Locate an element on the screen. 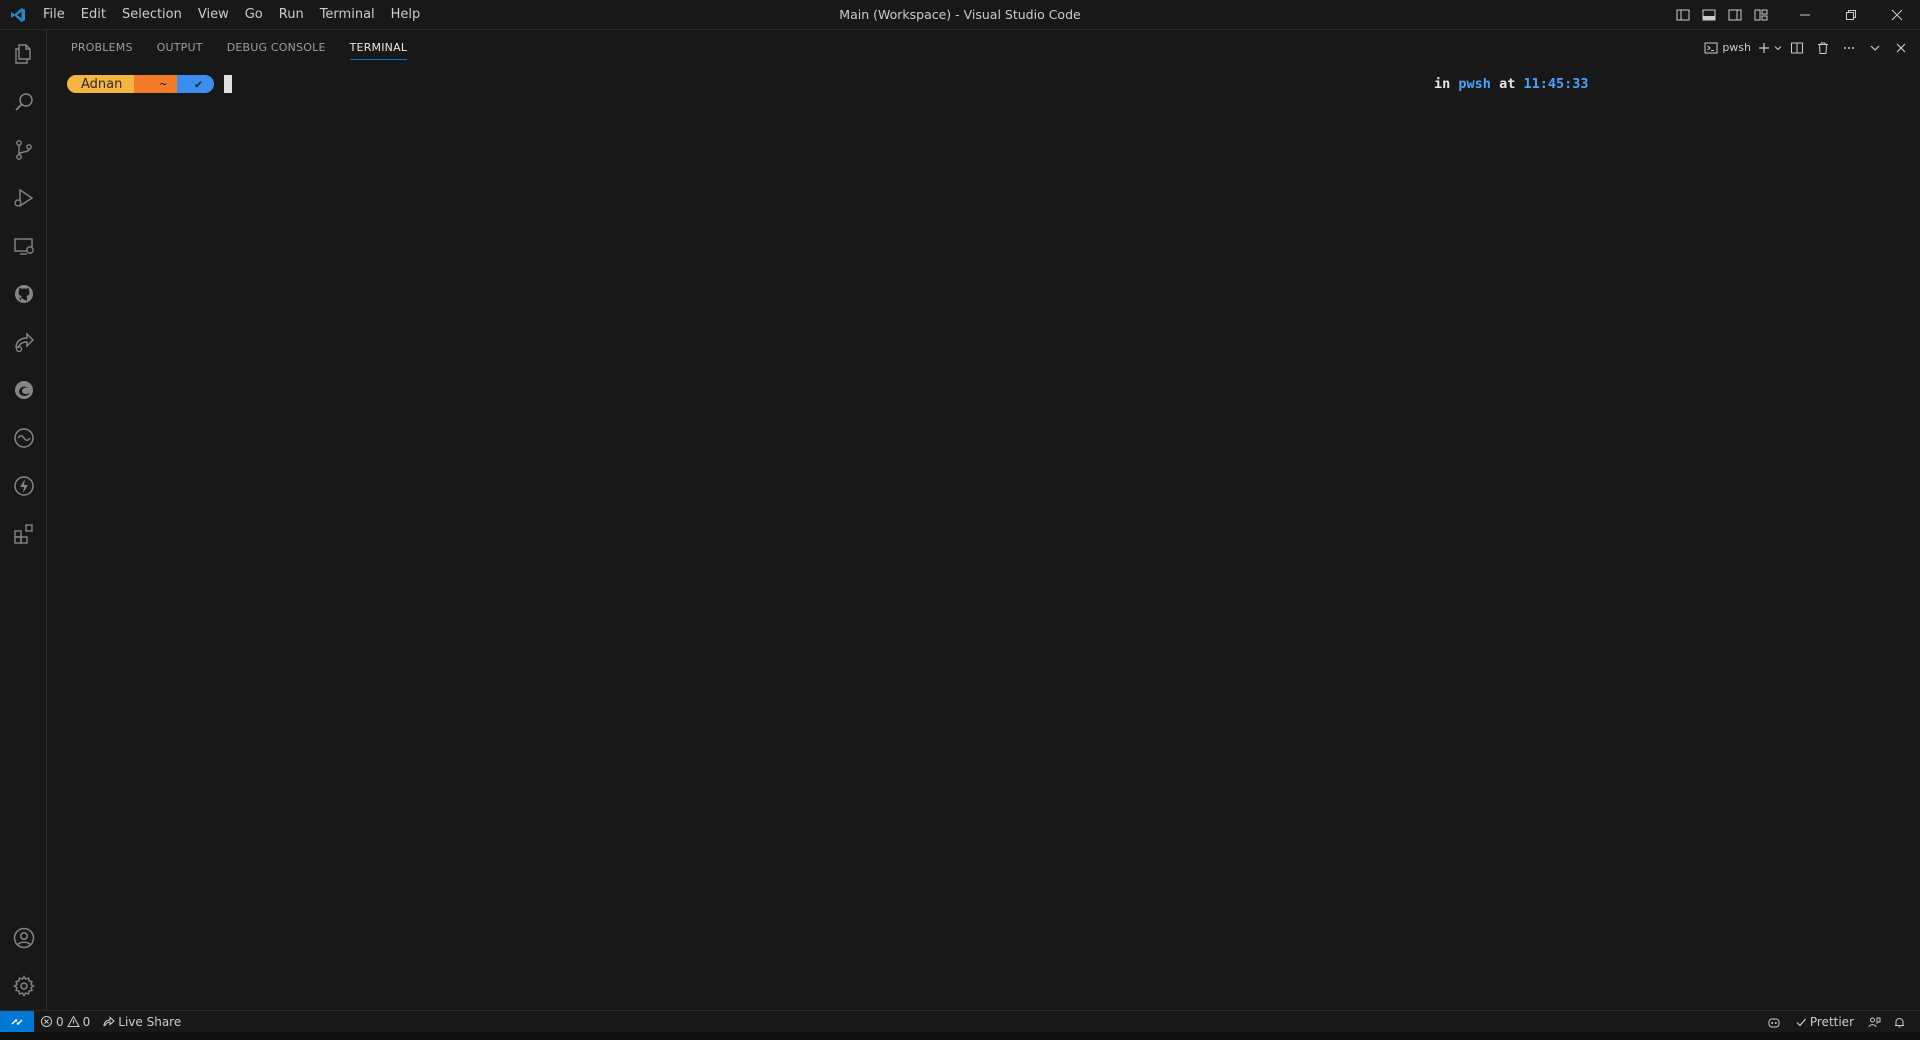 This screenshot has height=1040, width=1920. split-icon is located at coordinates (1797, 47).